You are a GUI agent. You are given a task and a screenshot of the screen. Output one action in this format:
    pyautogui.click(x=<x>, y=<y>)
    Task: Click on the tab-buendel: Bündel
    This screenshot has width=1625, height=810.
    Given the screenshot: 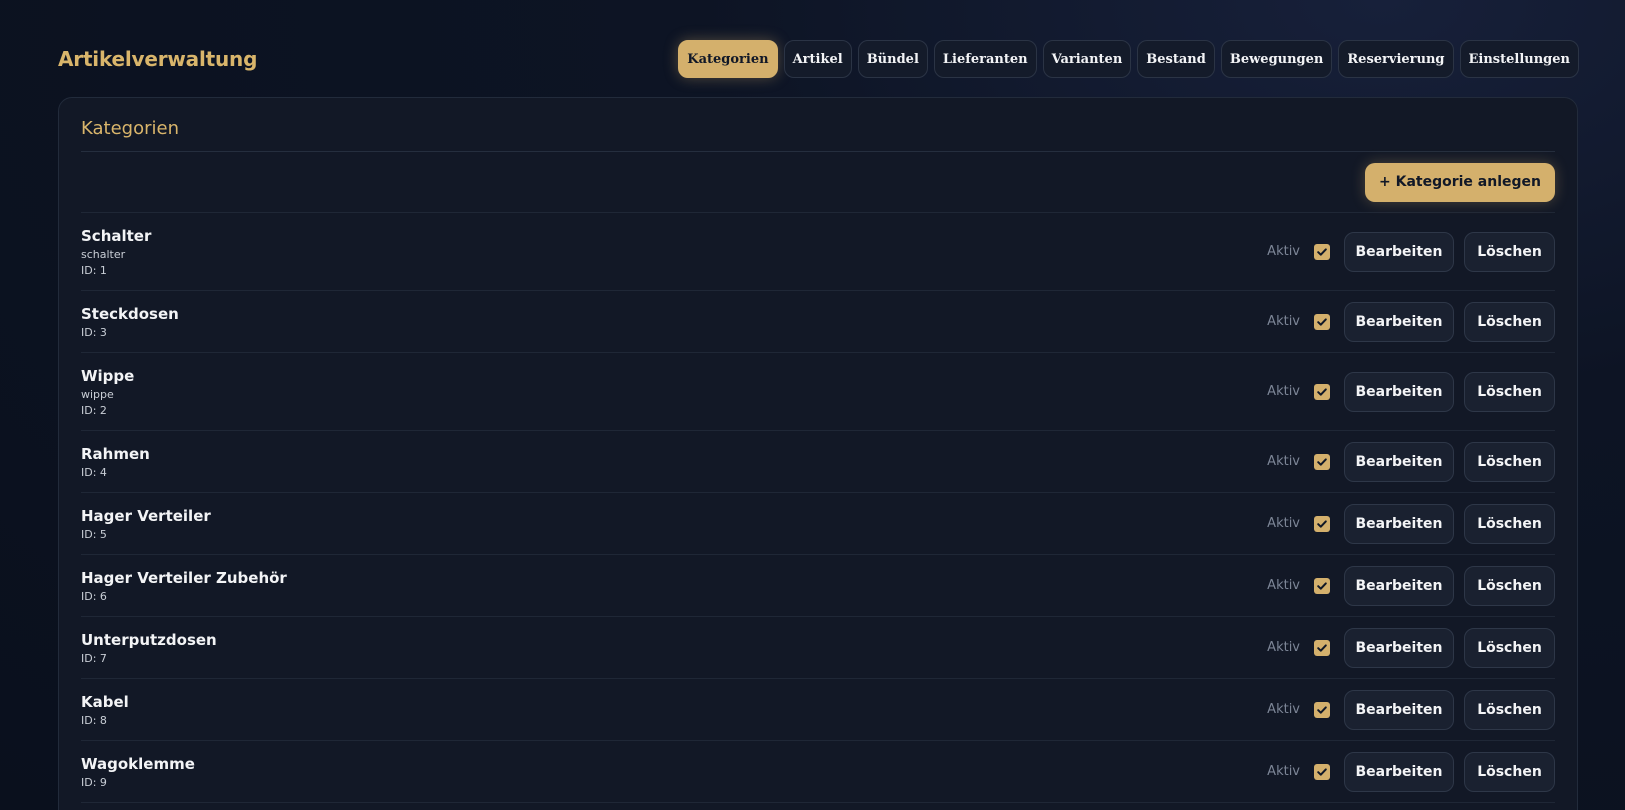 What is the action you would take?
    pyautogui.click(x=892, y=59)
    